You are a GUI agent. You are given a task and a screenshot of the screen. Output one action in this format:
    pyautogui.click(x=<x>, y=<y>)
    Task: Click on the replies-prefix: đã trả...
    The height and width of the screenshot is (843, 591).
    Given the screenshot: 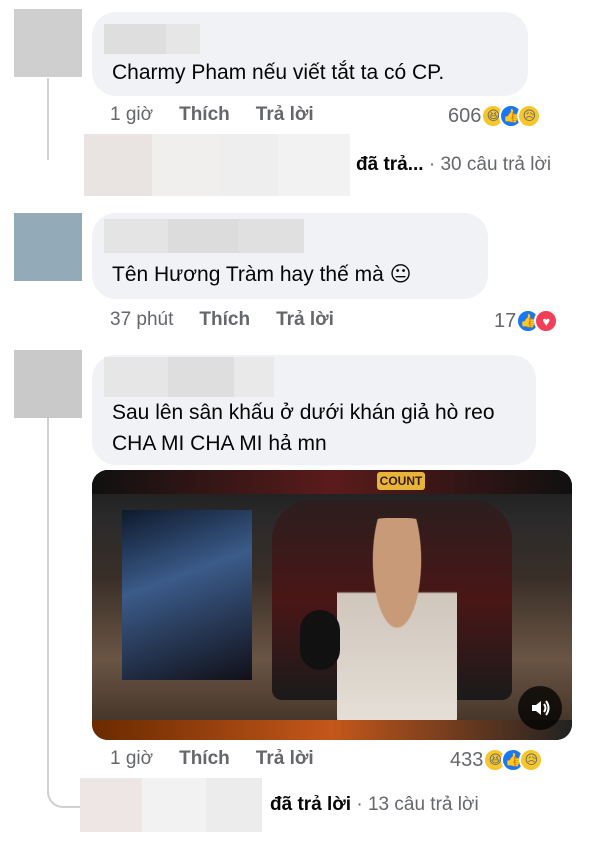 What is the action you would take?
    pyautogui.click(x=390, y=164)
    